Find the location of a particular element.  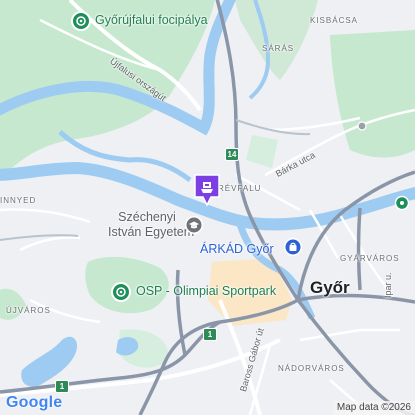

poi-label-szechenyi: Széchenyi István Egyetem is located at coordinates (151, 225).